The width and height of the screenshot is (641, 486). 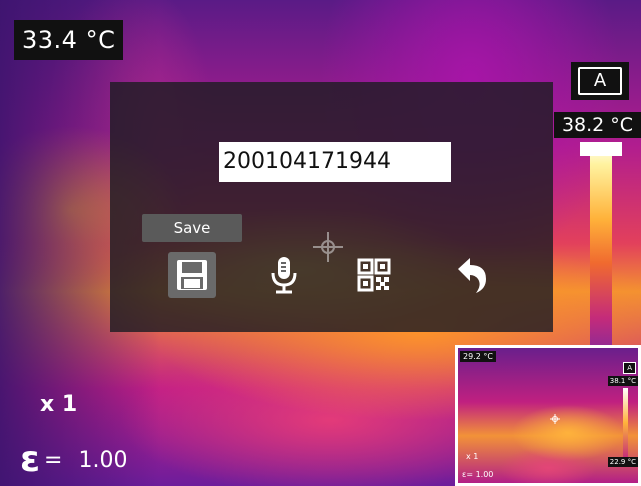 I want to click on scale-top-marker, so click(x=601, y=149).